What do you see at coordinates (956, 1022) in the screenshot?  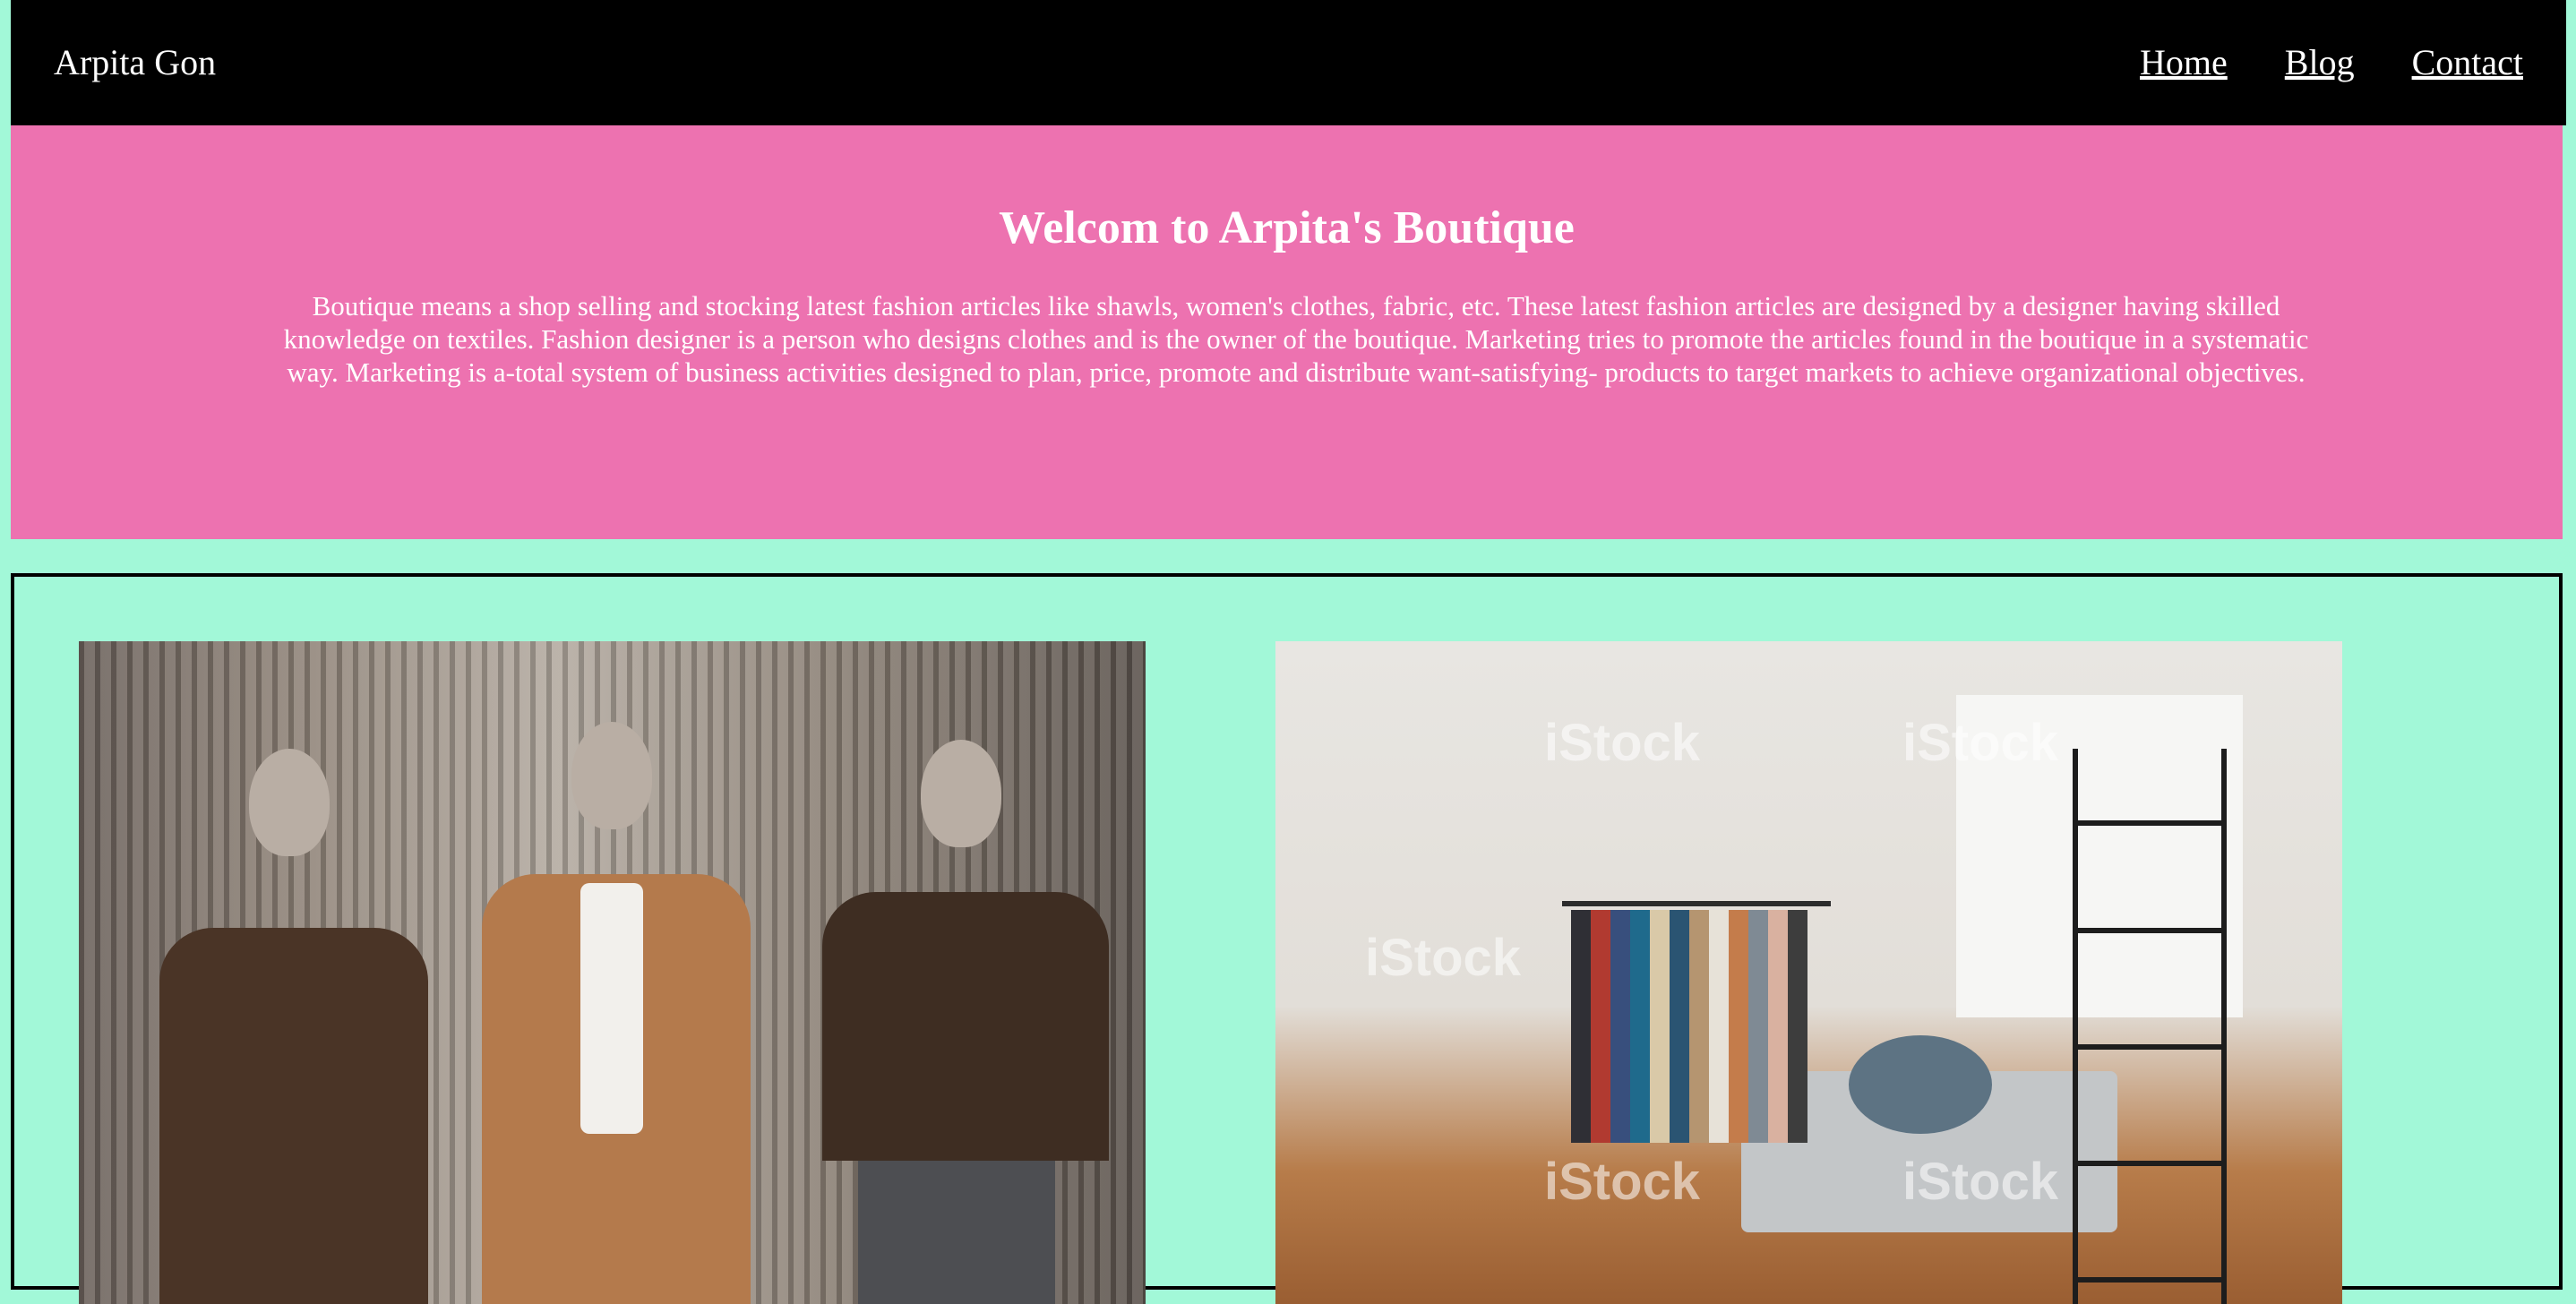 I see `mannequin-right` at bounding box center [956, 1022].